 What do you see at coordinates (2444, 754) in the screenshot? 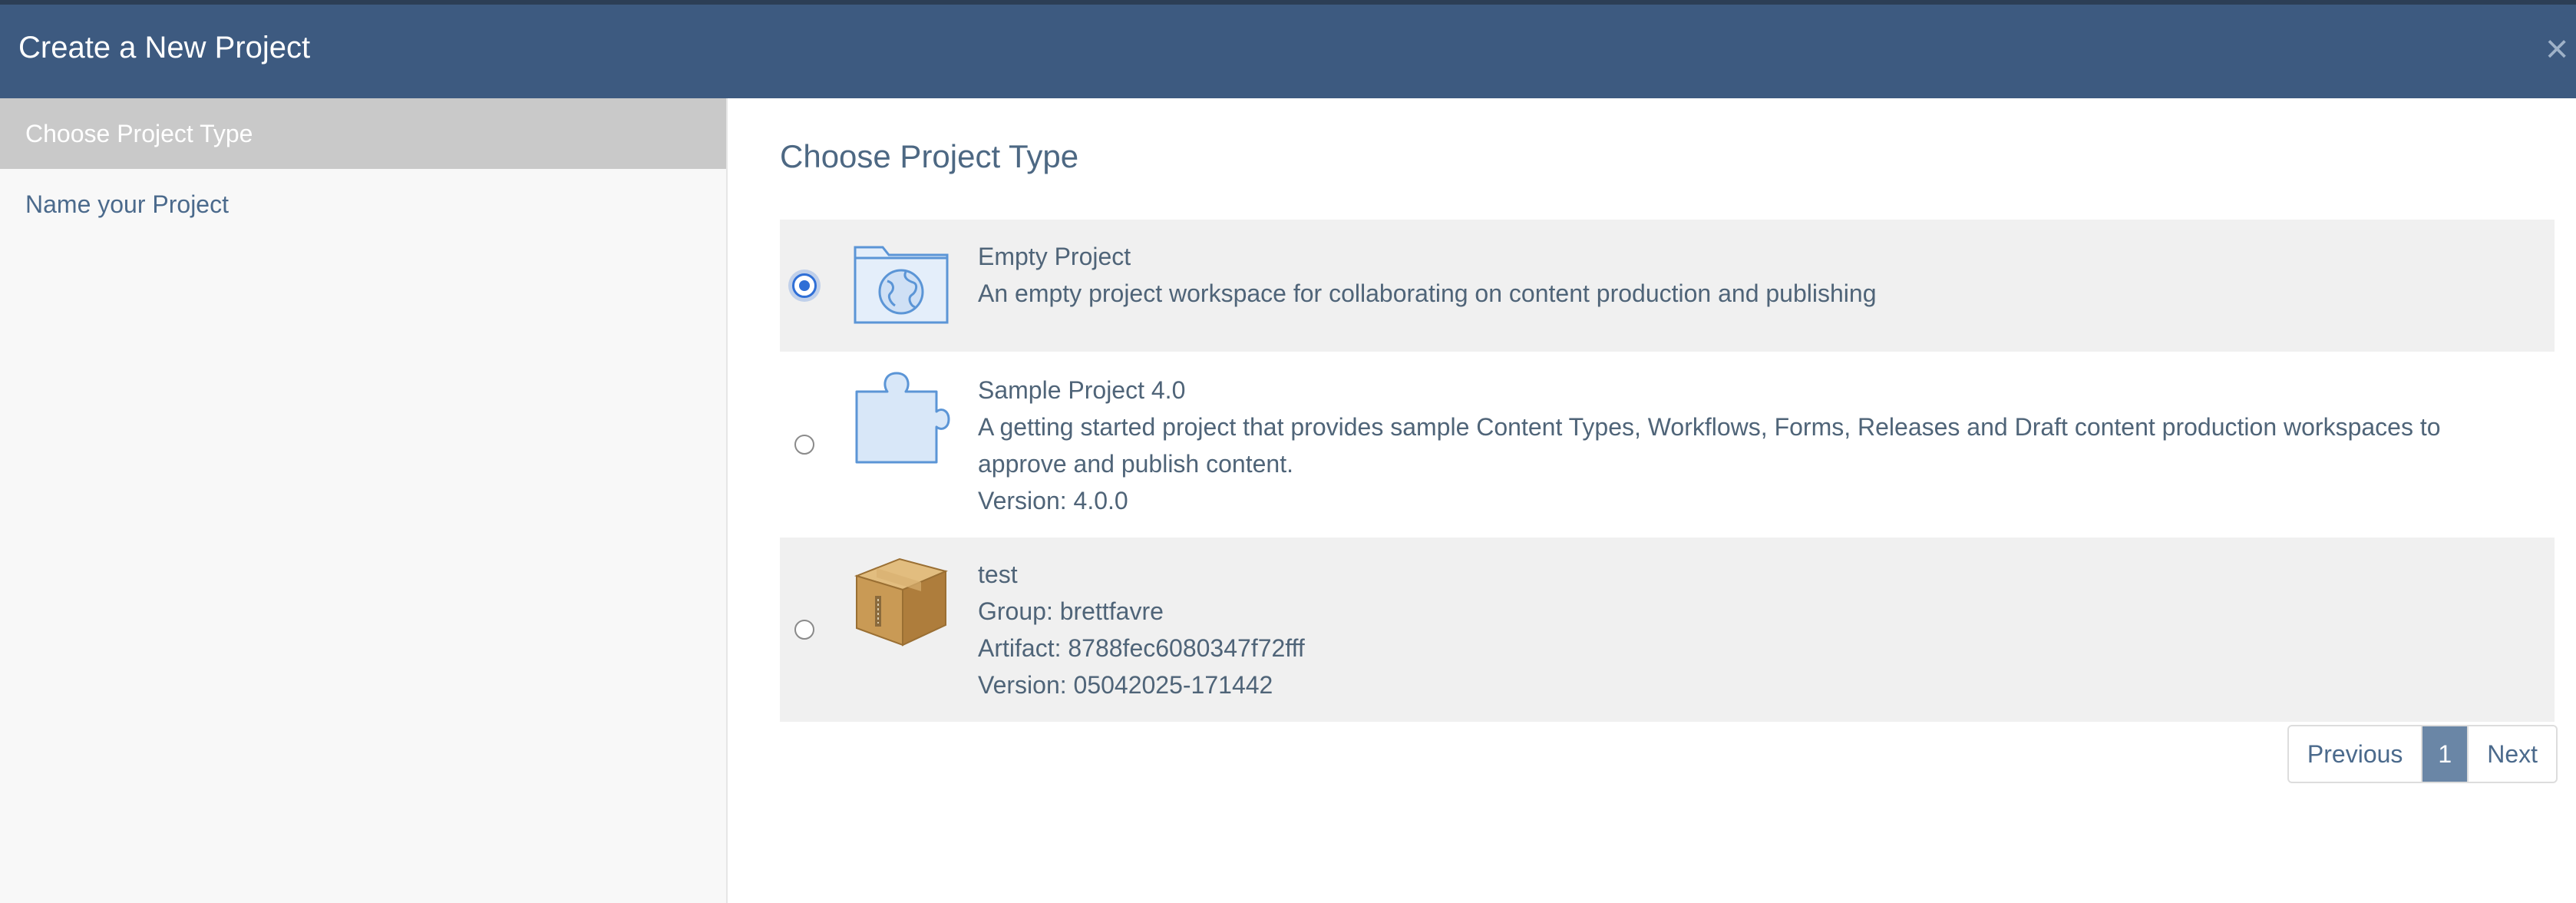
I see `page-1-button: 1` at bounding box center [2444, 754].